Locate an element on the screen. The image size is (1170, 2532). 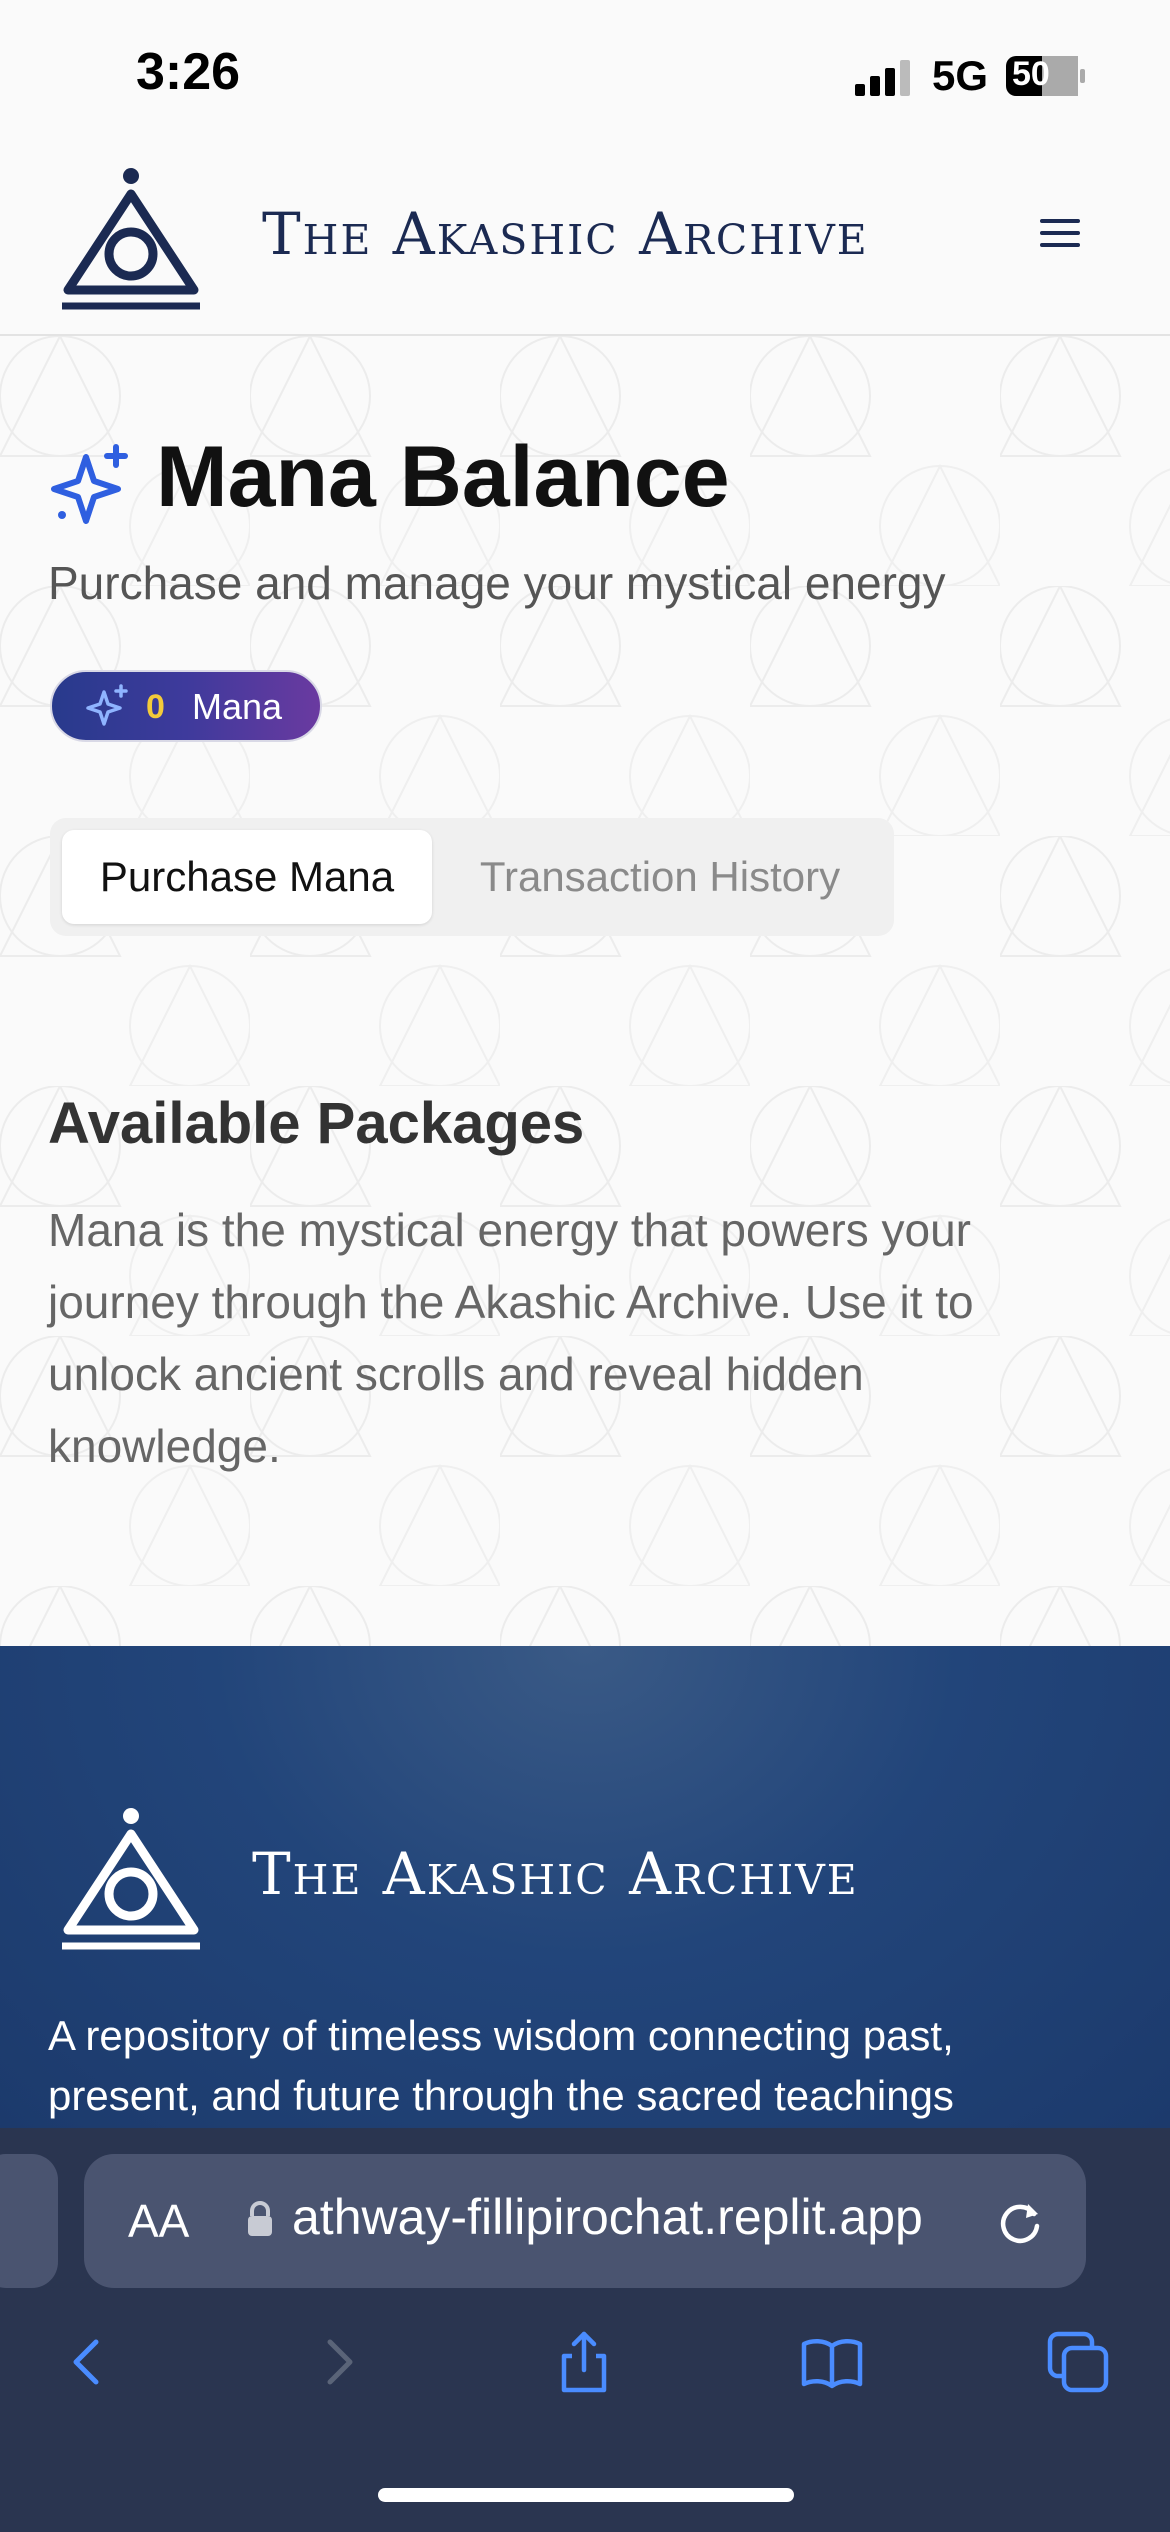
back-icon is located at coordinates (88, 2362).